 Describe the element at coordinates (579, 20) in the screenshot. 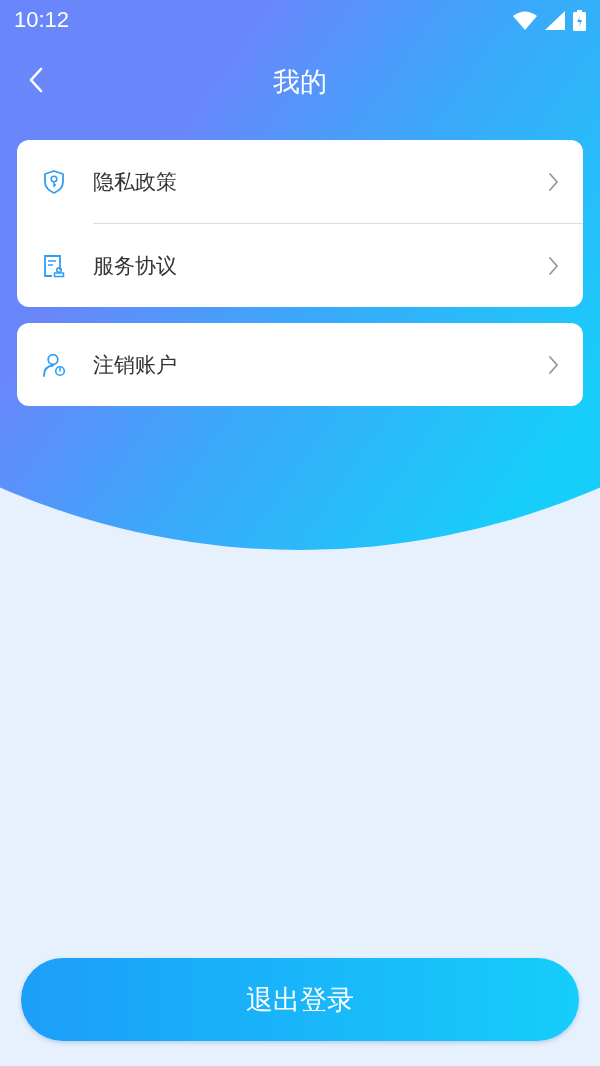

I see `battery-icon` at that location.